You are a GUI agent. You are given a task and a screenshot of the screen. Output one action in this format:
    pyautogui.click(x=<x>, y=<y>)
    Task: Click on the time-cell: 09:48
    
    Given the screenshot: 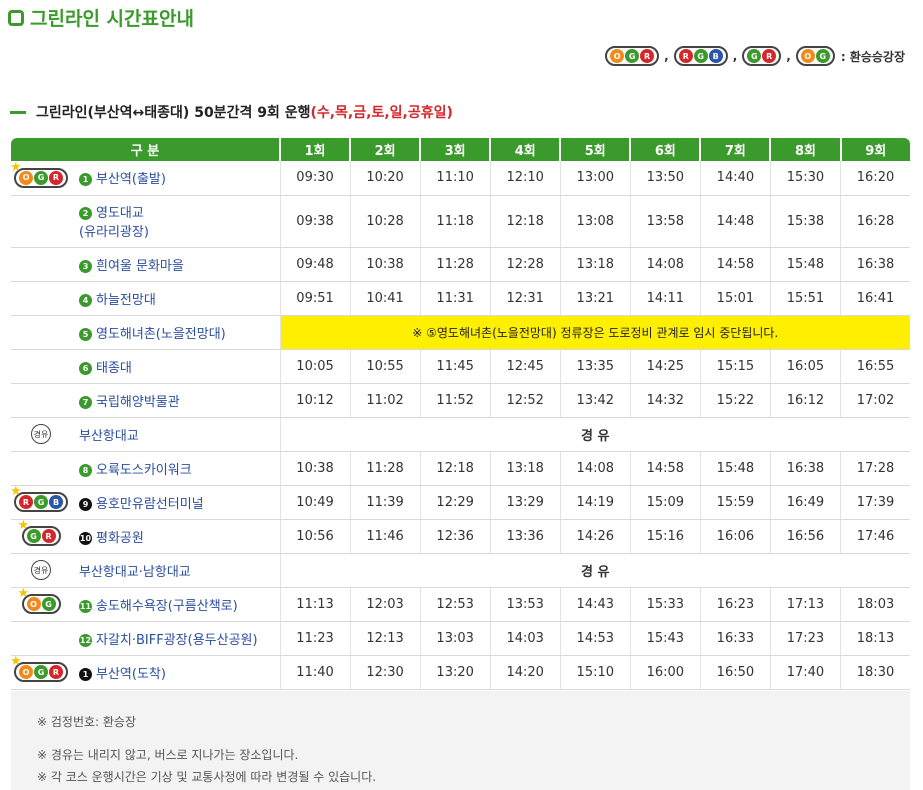 What is the action you would take?
    pyautogui.click(x=315, y=264)
    